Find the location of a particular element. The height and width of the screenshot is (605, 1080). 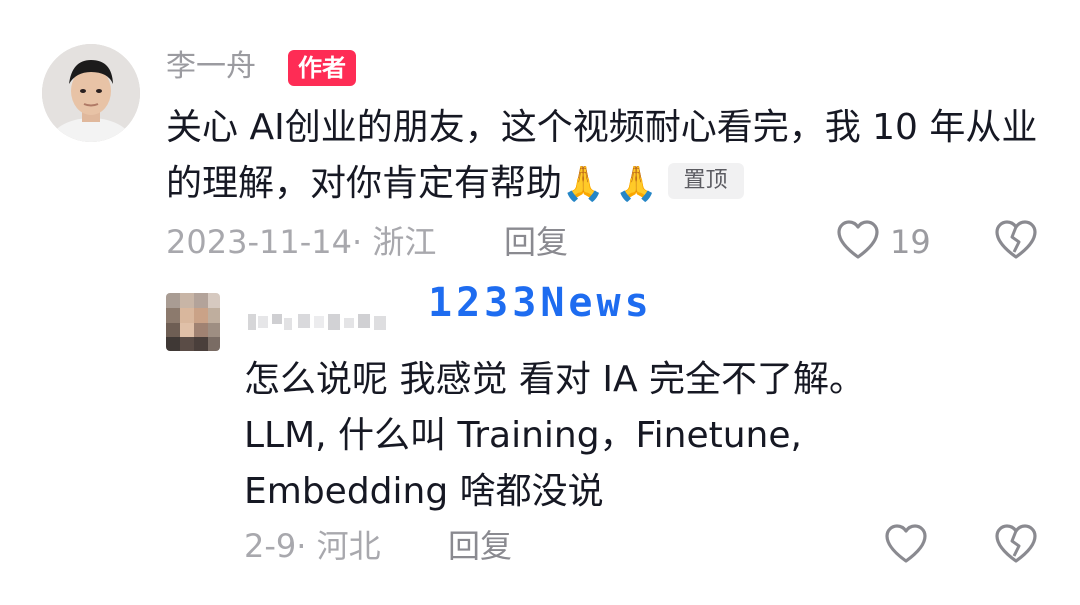

reply-text-line: Embedding 啥都没说 is located at coordinates (424, 491).